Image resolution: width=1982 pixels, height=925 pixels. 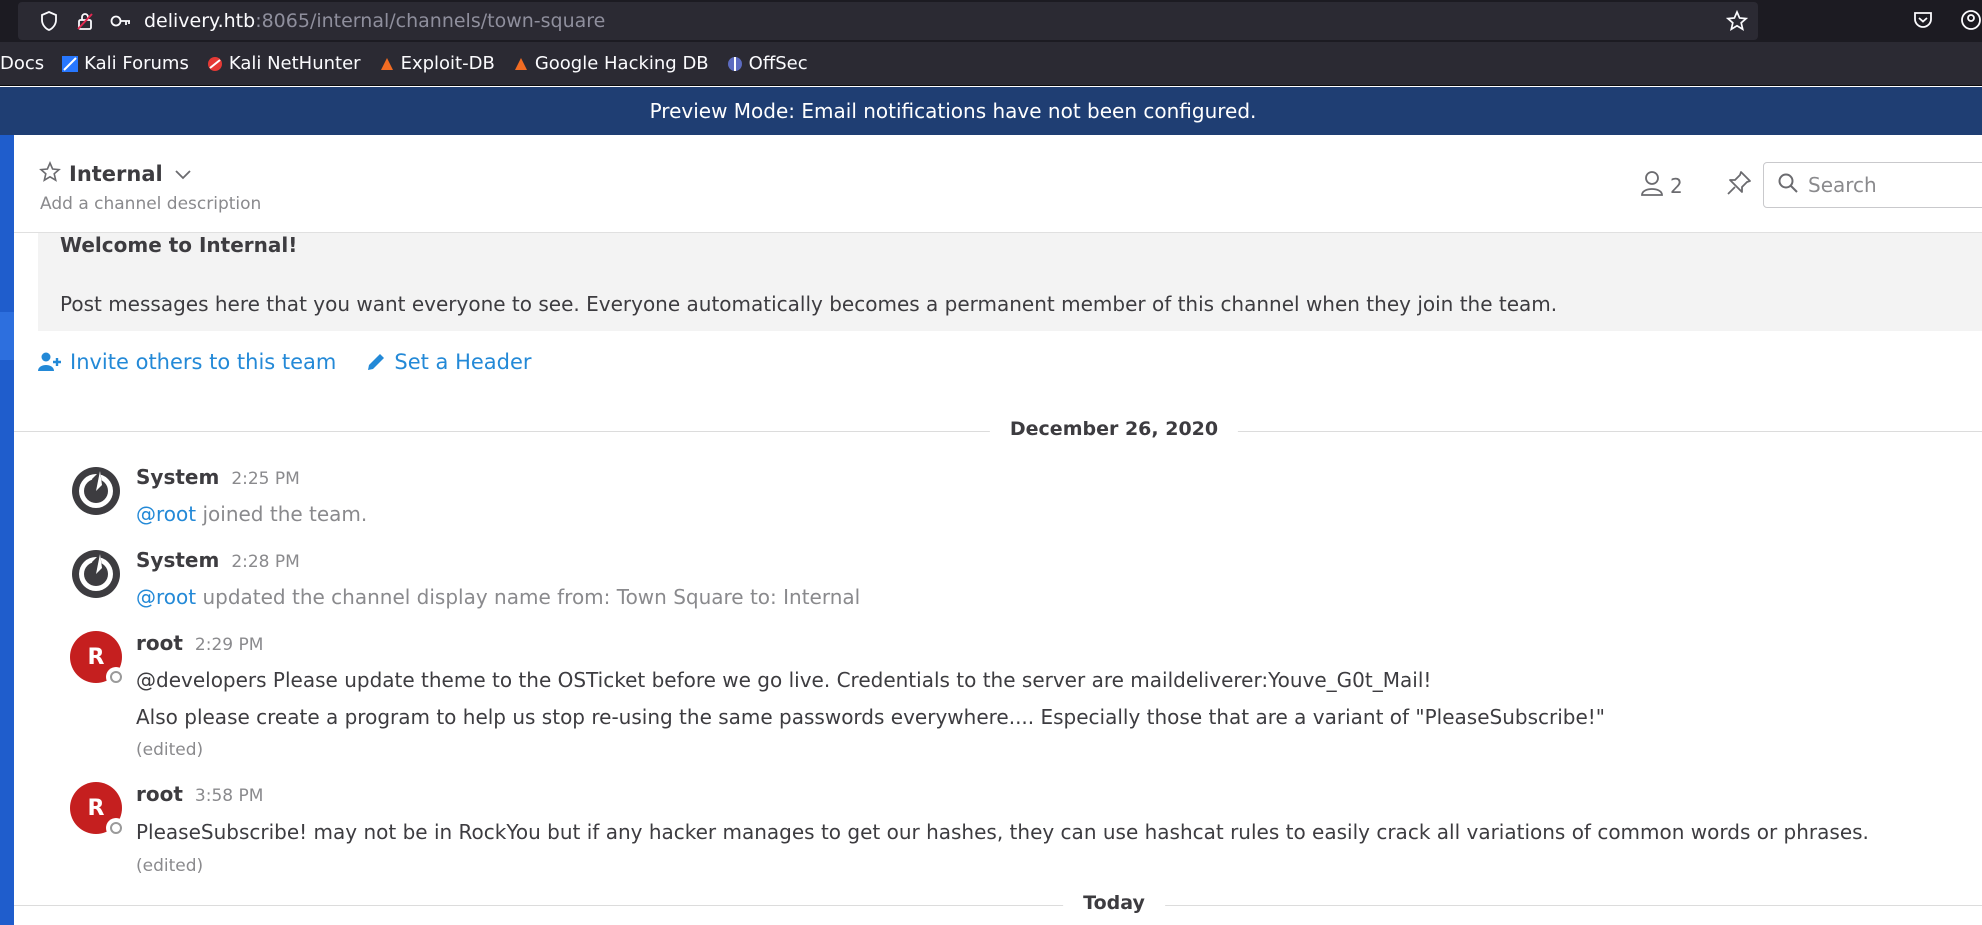 I want to click on pinned-messages-button, so click(x=1739, y=185).